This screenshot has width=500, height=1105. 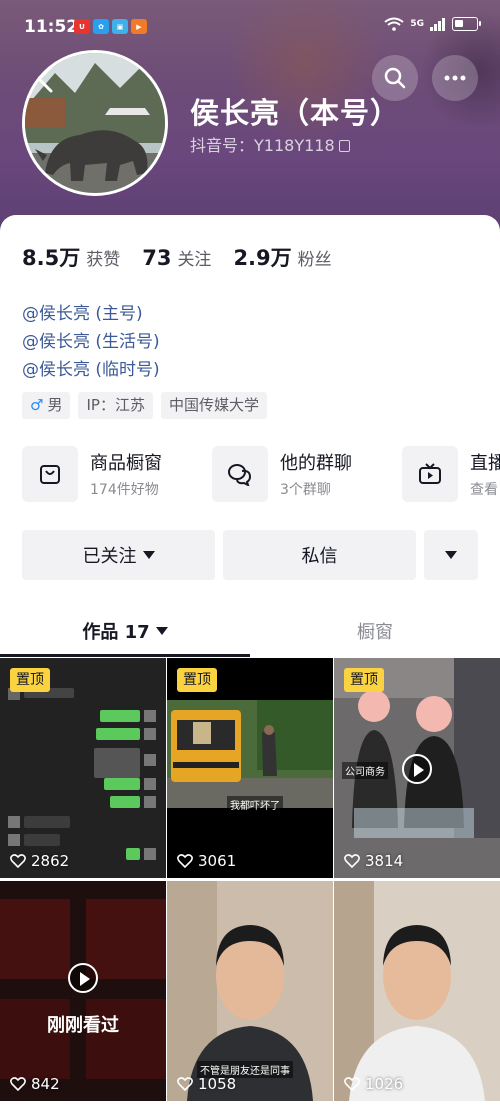 What do you see at coordinates (50, 861) in the screenshot?
I see `likes-count: 2862` at bounding box center [50, 861].